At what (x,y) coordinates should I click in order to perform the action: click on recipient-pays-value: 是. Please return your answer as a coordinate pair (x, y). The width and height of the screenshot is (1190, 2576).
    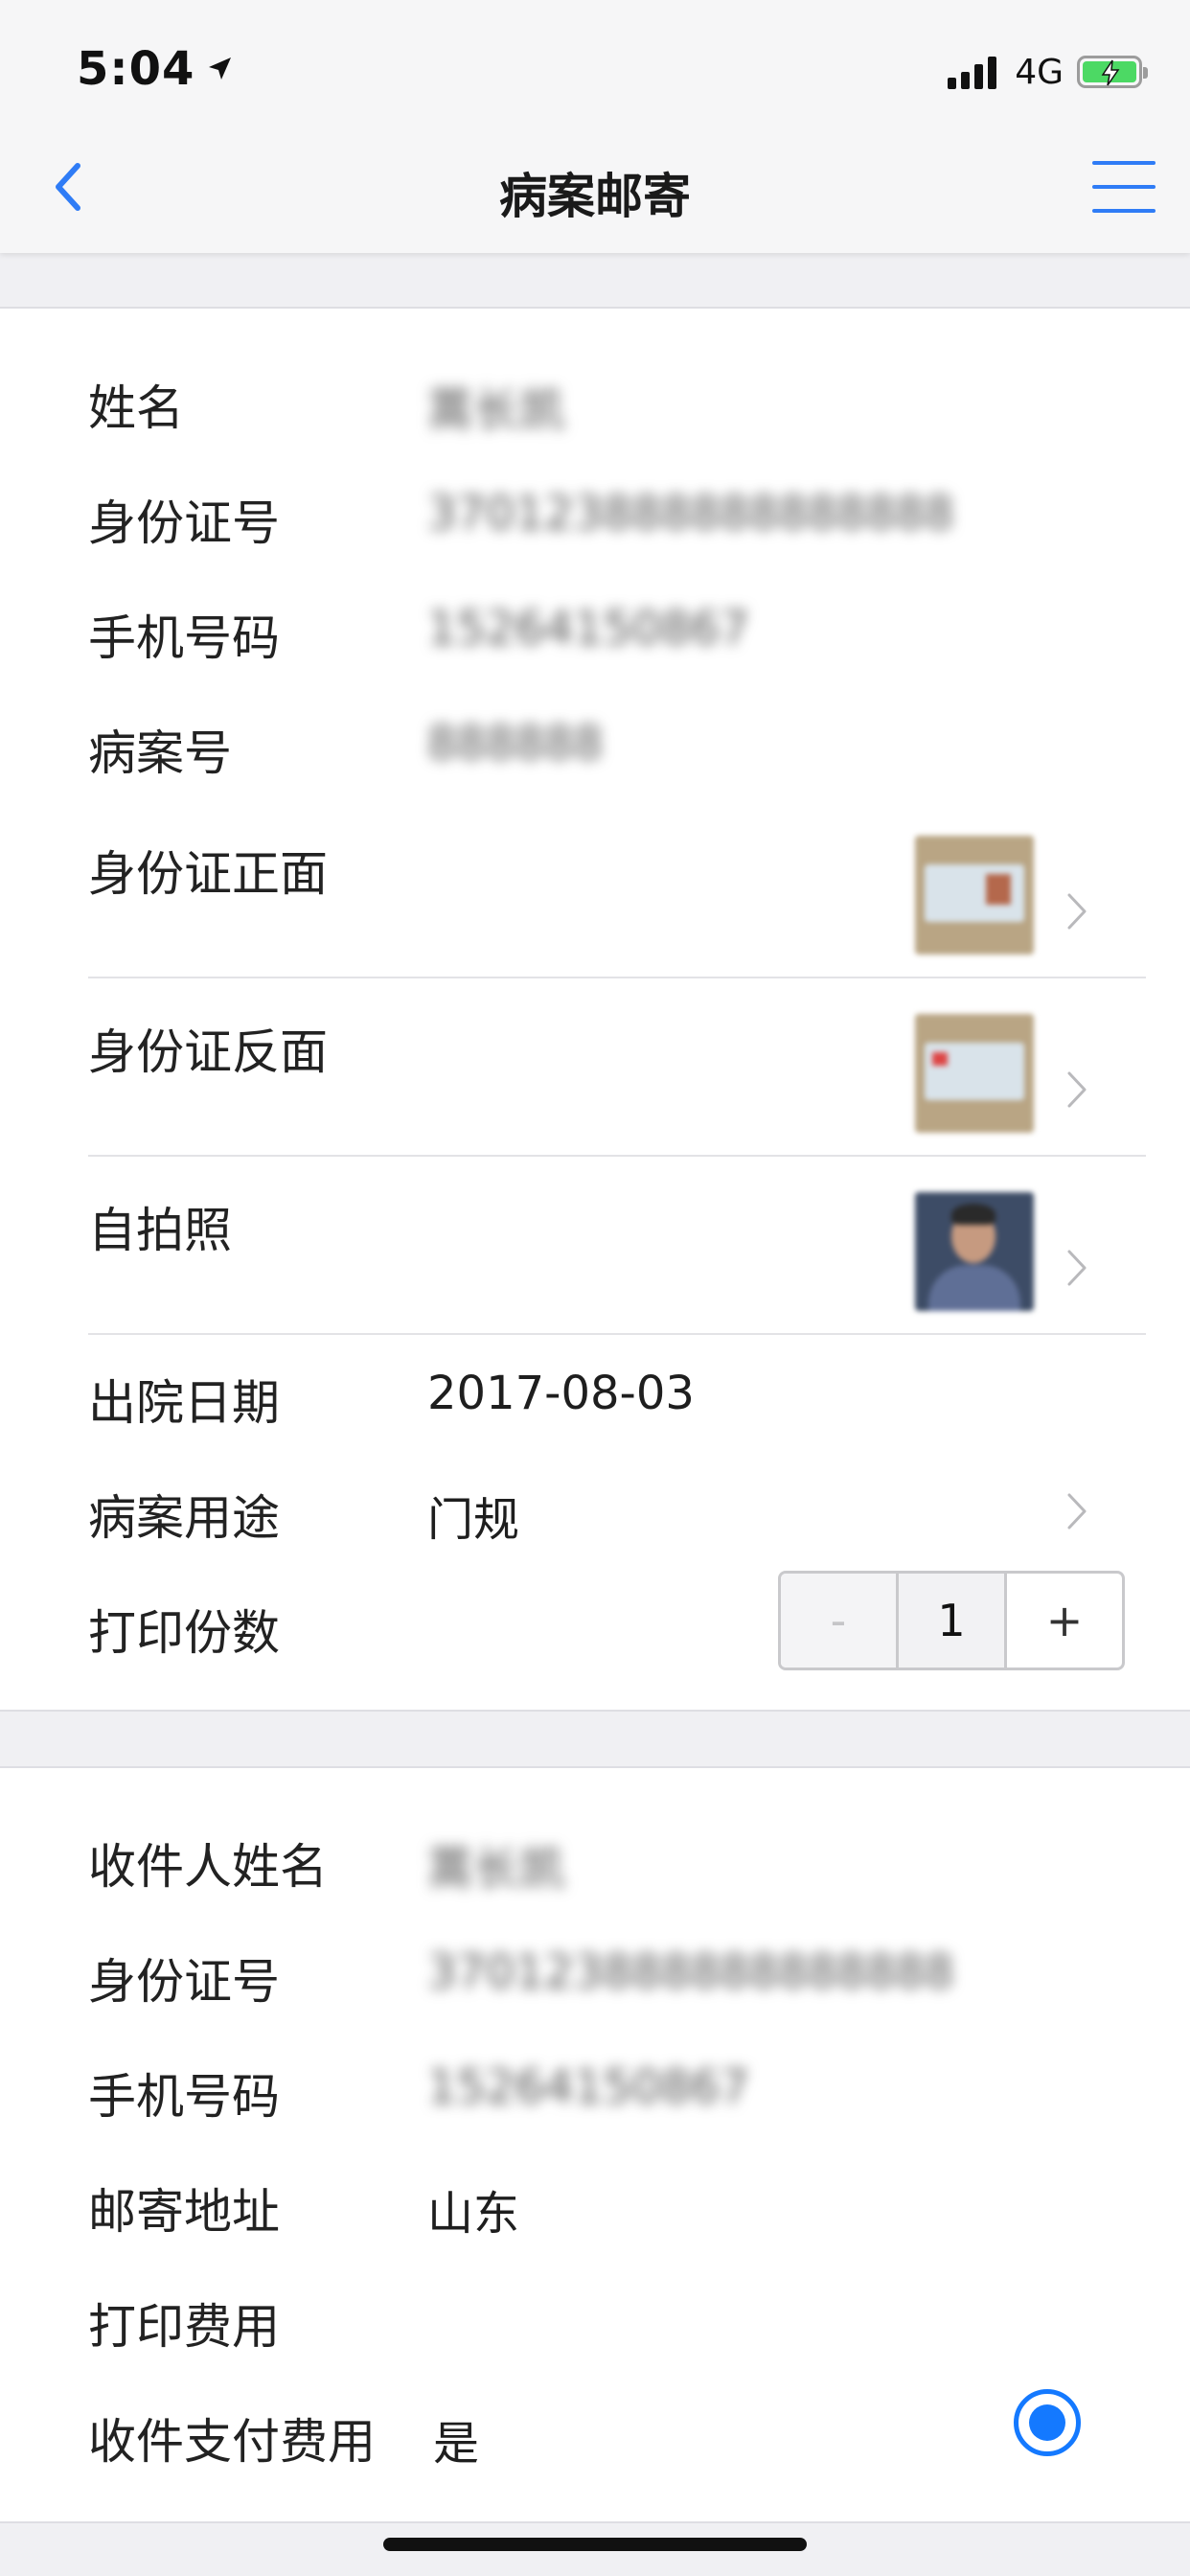
    Looking at the image, I should click on (457, 2444).